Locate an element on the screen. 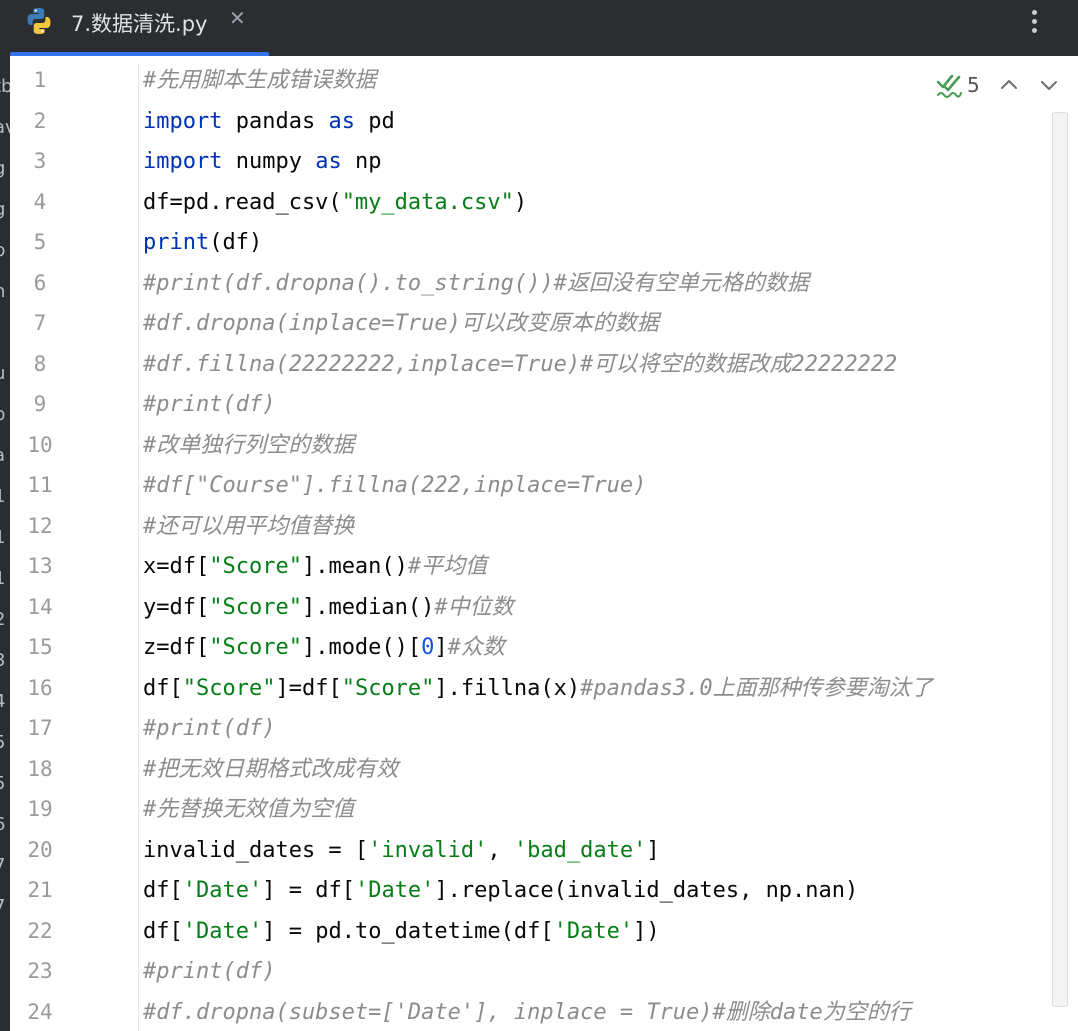  code-token: as is located at coordinates (328, 161).